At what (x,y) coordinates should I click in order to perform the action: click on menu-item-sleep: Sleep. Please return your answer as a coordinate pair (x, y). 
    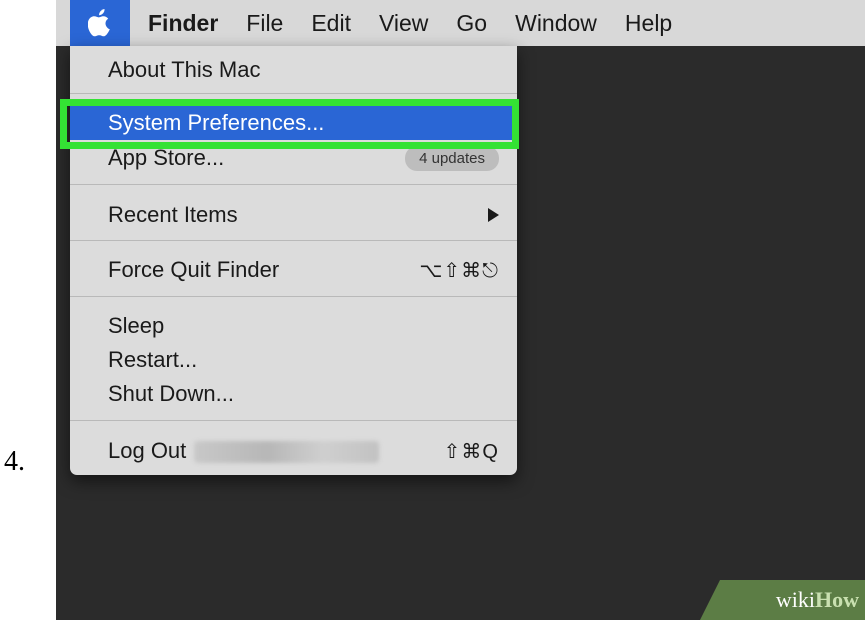
    Looking at the image, I should click on (293, 326).